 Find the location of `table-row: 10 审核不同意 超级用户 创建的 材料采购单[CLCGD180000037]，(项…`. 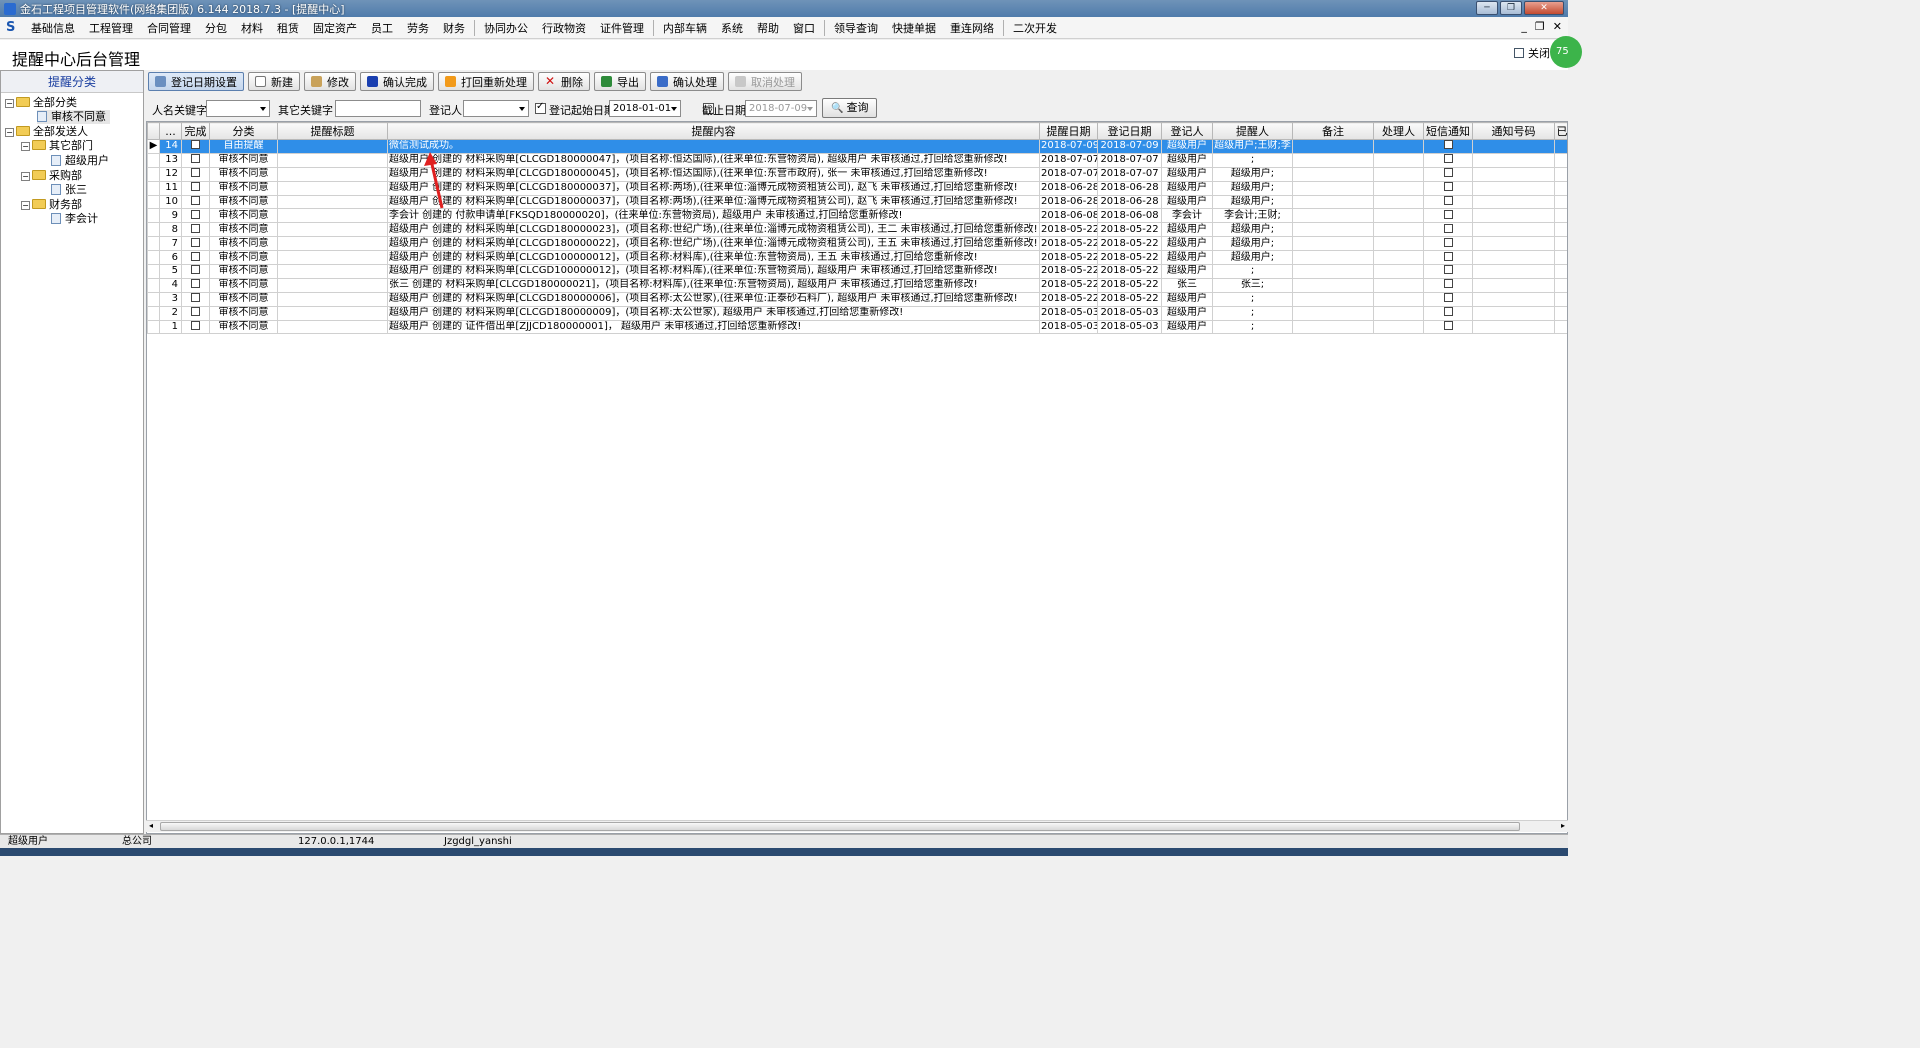

table-row: 10 审核不同意 超级用户 创建的 材料采购单[CLCGD180000037]，(项… is located at coordinates (857, 202).